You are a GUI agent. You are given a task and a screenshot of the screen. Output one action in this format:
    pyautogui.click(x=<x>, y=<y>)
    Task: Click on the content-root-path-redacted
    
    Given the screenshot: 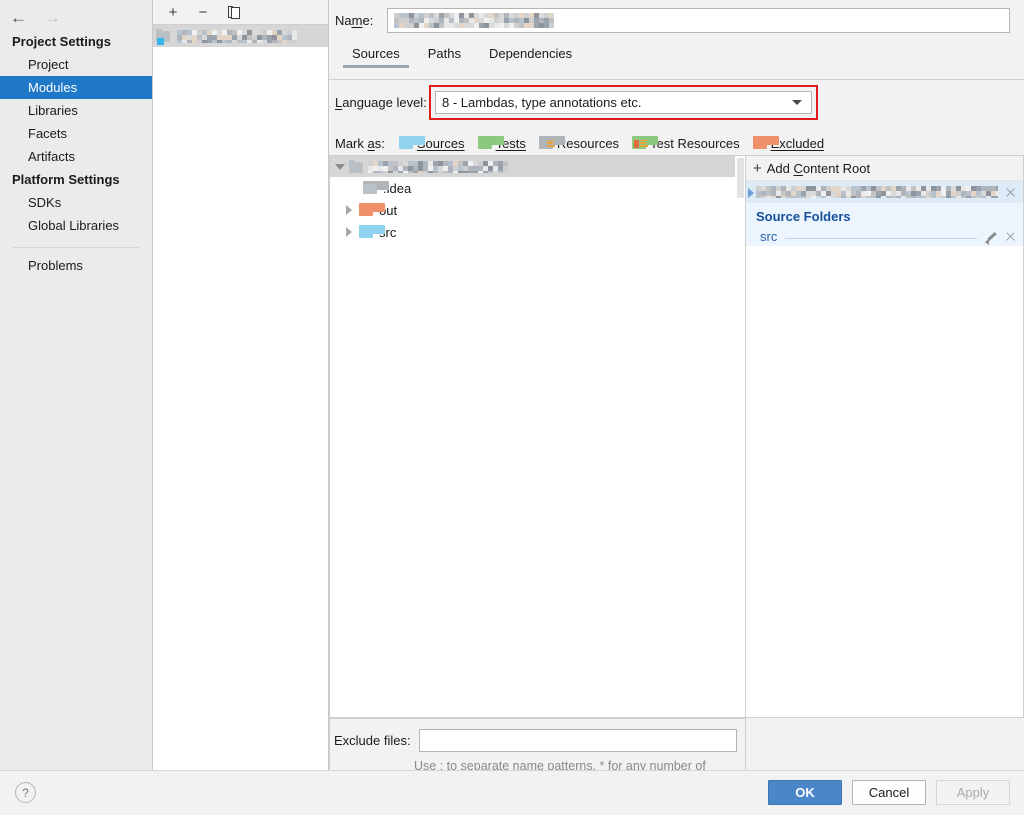 What is the action you would take?
    pyautogui.click(x=877, y=192)
    